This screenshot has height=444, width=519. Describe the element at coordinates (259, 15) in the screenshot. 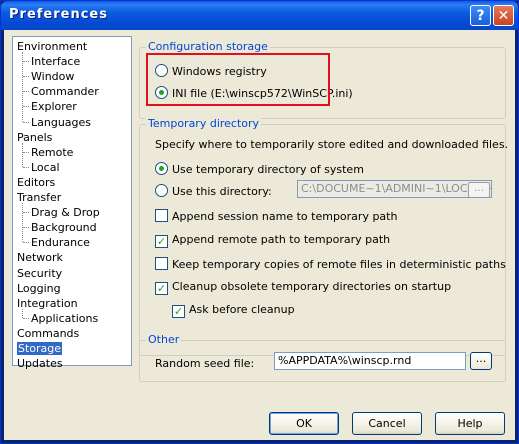

I see `title-bar: Preferences ? ✕` at that location.